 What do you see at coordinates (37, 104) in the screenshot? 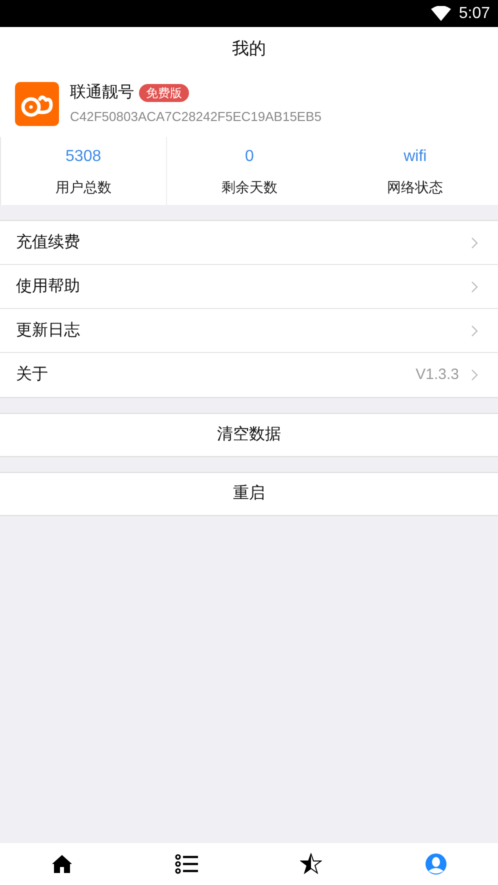
I see `app-logo-icon` at bounding box center [37, 104].